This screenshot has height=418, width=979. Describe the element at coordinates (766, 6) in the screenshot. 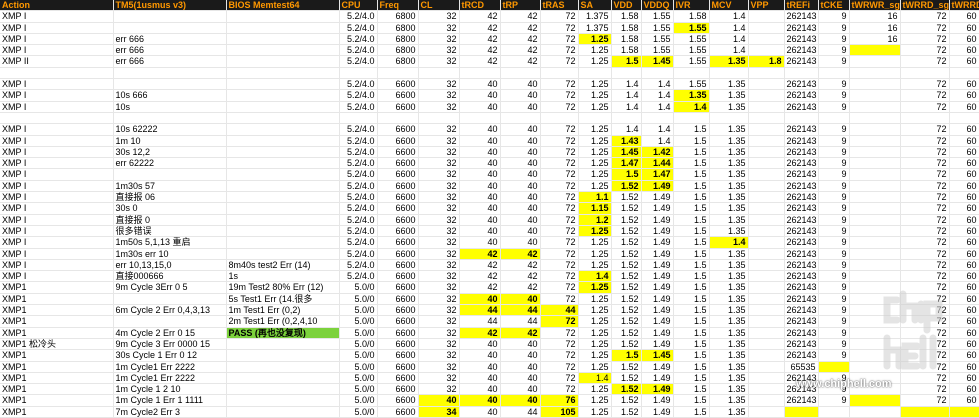

I see `column-header: VPP` at that location.